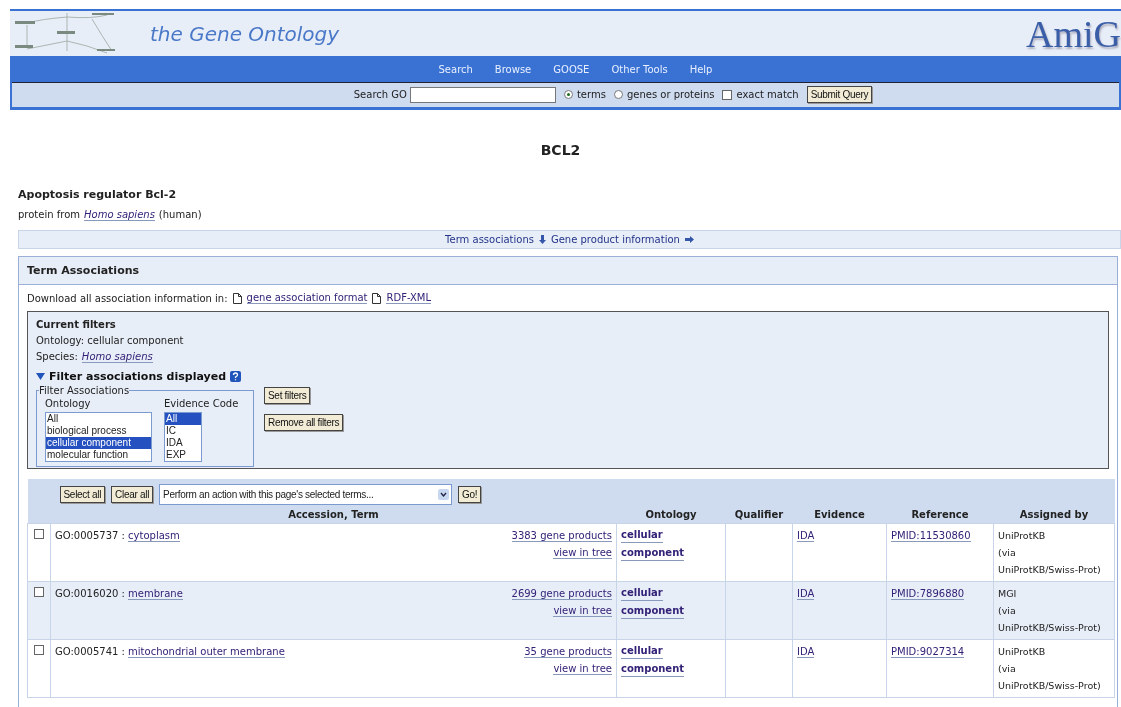 This screenshot has width=1121, height=707. What do you see at coordinates (561, 594) in the screenshot?
I see `gene-products-link: 2699 gene products` at bounding box center [561, 594].